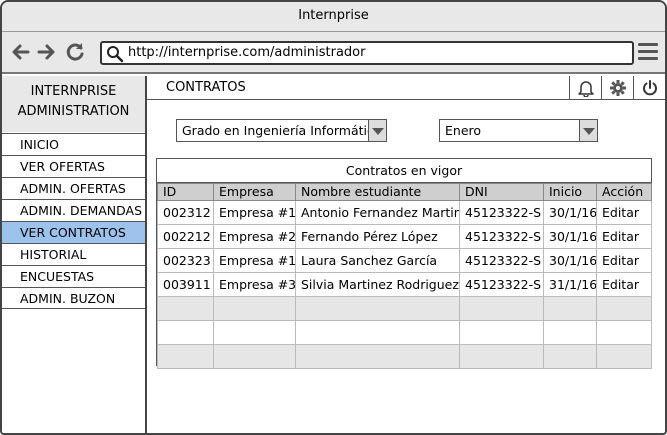 The height and width of the screenshot is (435, 667). I want to click on url-text: http://internprise.com/administrador, so click(246, 53).